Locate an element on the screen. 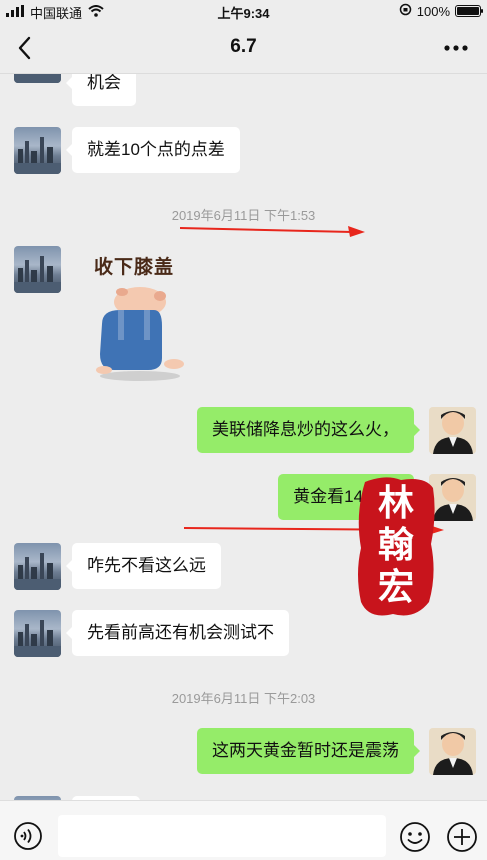 Image resolution: width=487 pixels, height=860 pixels. seal-char-1: 林 is located at coordinates (395, 503).